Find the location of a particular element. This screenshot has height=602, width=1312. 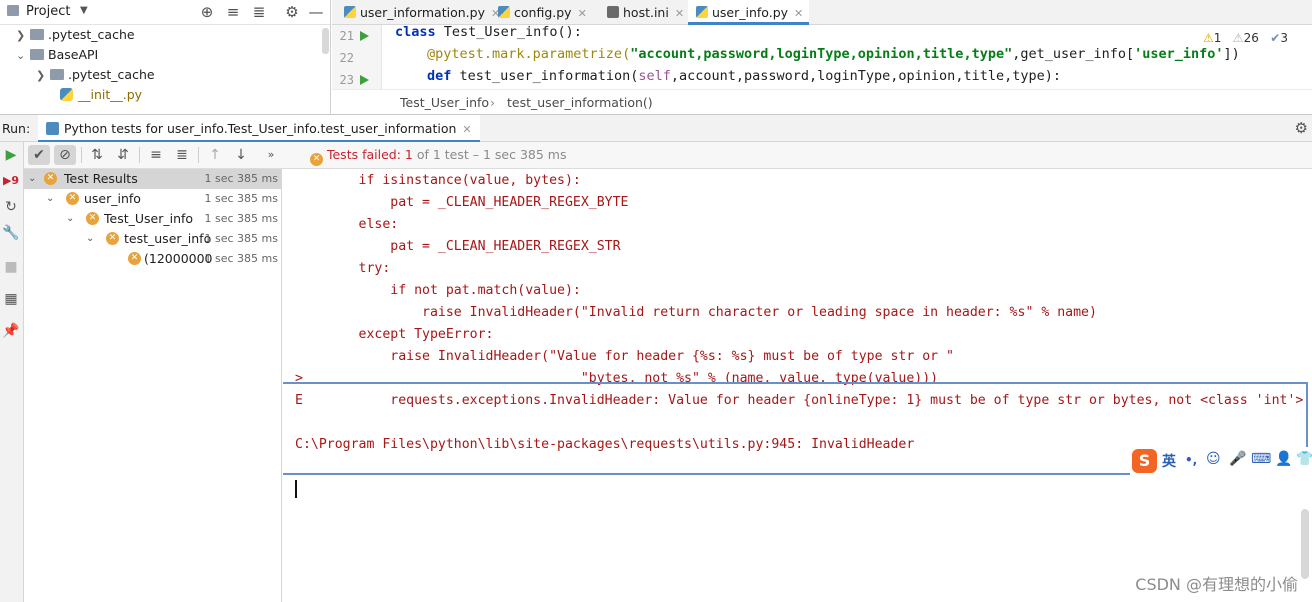

minimize-icon: — is located at coordinates (316, 12).